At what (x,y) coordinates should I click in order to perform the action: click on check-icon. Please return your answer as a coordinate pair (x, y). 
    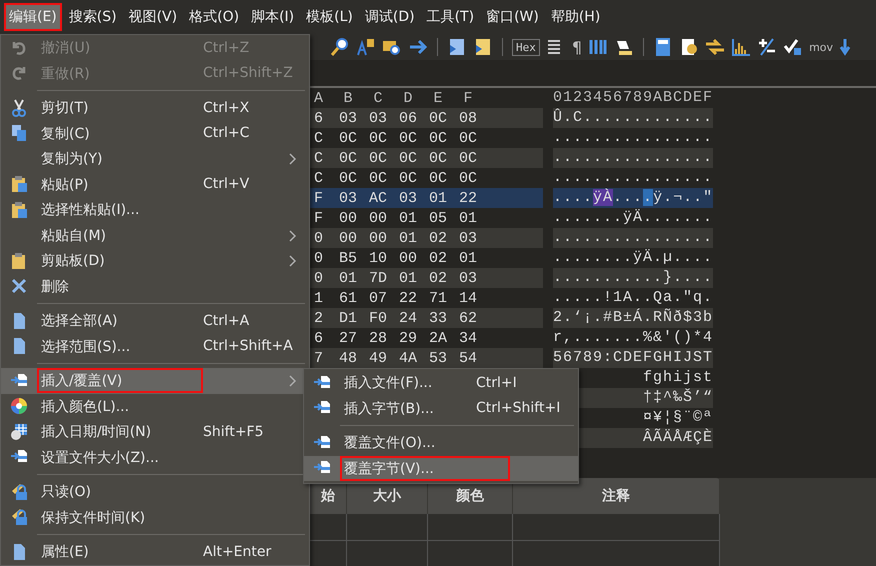
    Looking at the image, I should click on (793, 47).